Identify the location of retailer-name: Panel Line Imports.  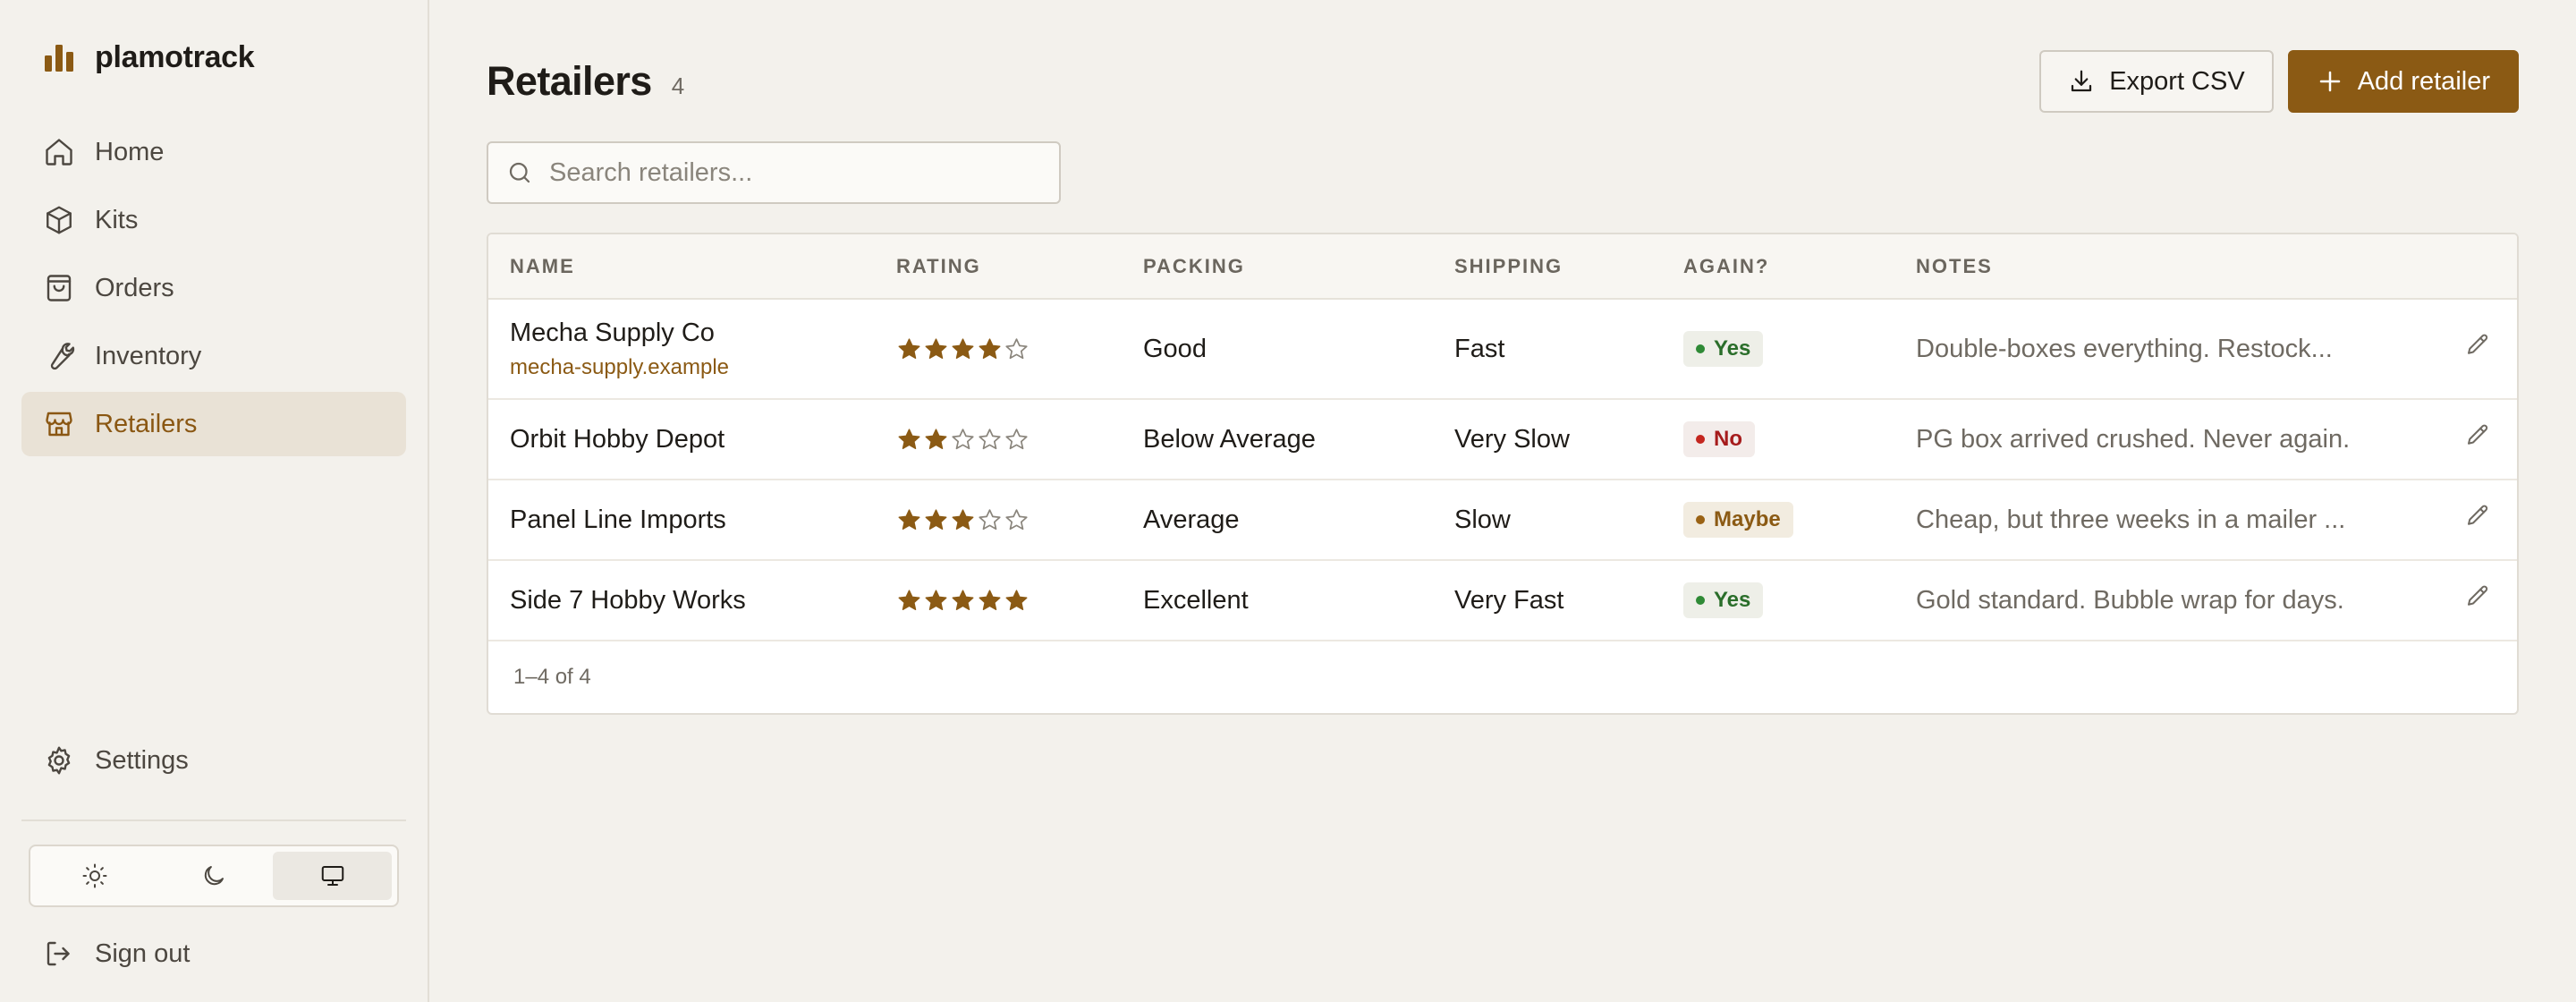
(703, 520).